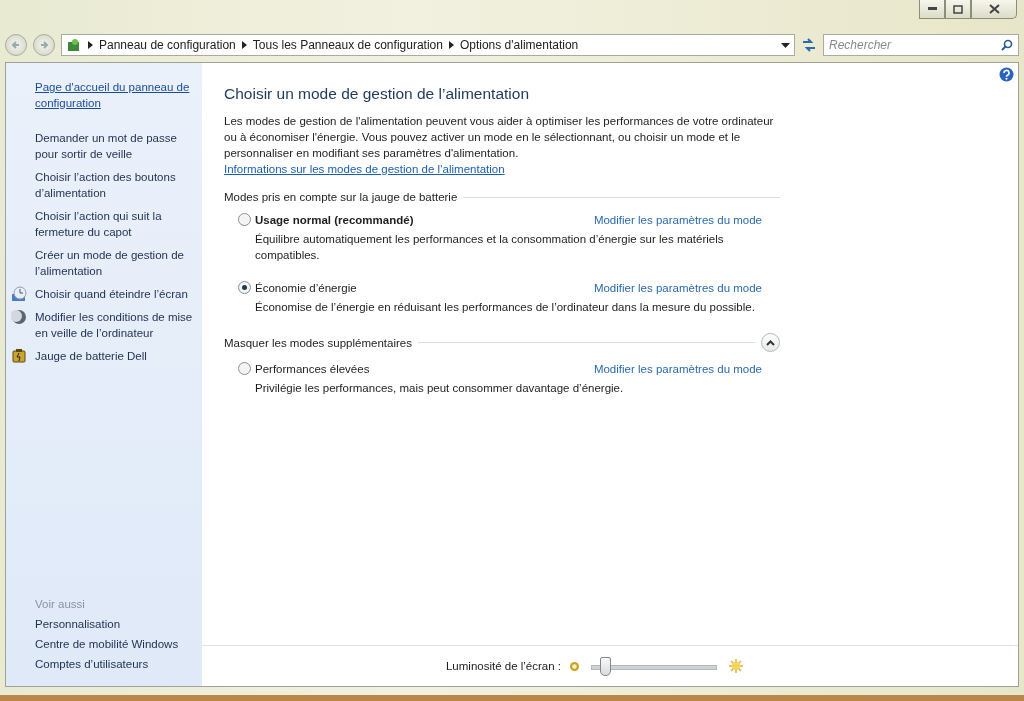 Image resolution: width=1024 pixels, height=701 pixels. Describe the element at coordinates (111, 294) in the screenshot. I see `task-link: Choisir quand éteindre l’écran` at that location.